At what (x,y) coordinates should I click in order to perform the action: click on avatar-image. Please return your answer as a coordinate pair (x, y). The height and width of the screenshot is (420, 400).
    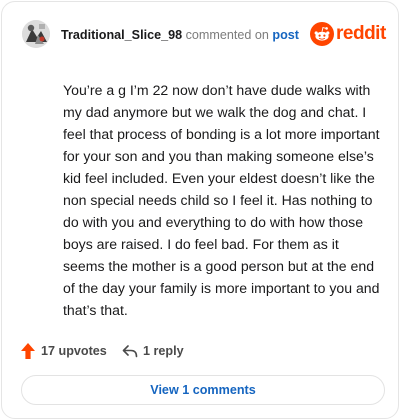
    Looking at the image, I should click on (36, 34).